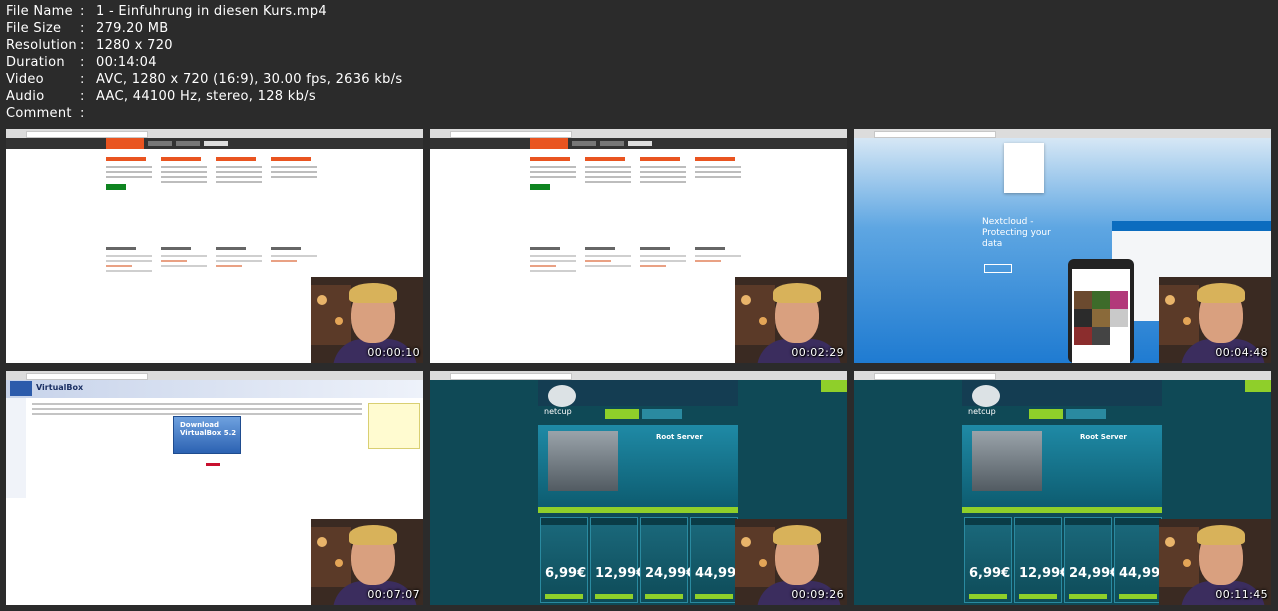  What do you see at coordinates (817, 594) in the screenshot?
I see `thumbnail-timestamp: 00:09:26` at bounding box center [817, 594].